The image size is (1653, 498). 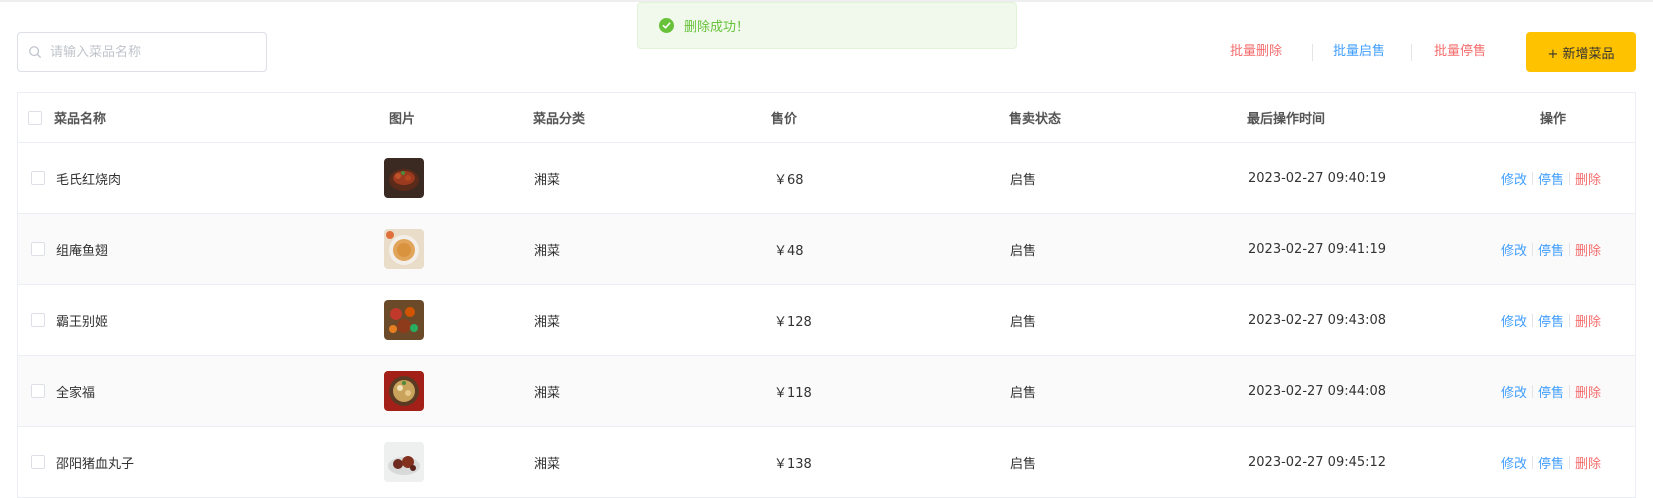 I want to click on search-box, so click(x=142, y=52).